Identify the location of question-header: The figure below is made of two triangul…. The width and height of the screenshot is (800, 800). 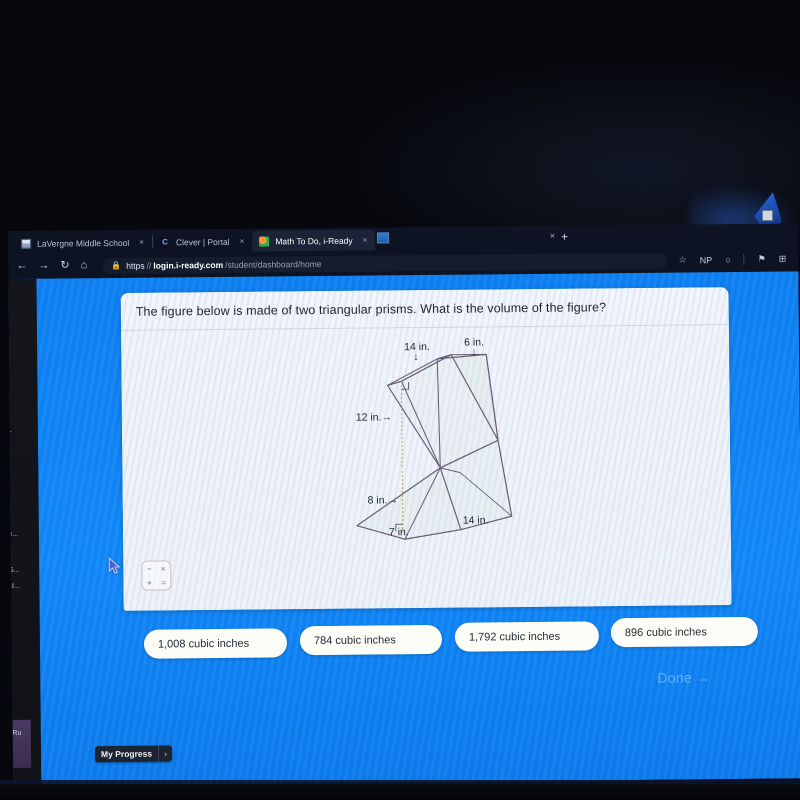
(424, 309).